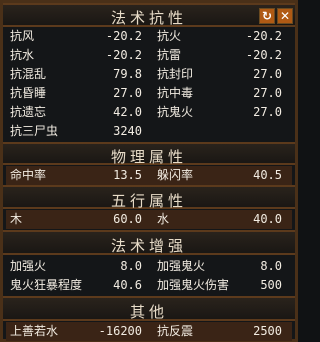 Image resolution: width=320 pixels, height=342 pixels. Describe the element at coordinates (148, 157) in the screenshot. I see `section-title: 物理属性` at that location.